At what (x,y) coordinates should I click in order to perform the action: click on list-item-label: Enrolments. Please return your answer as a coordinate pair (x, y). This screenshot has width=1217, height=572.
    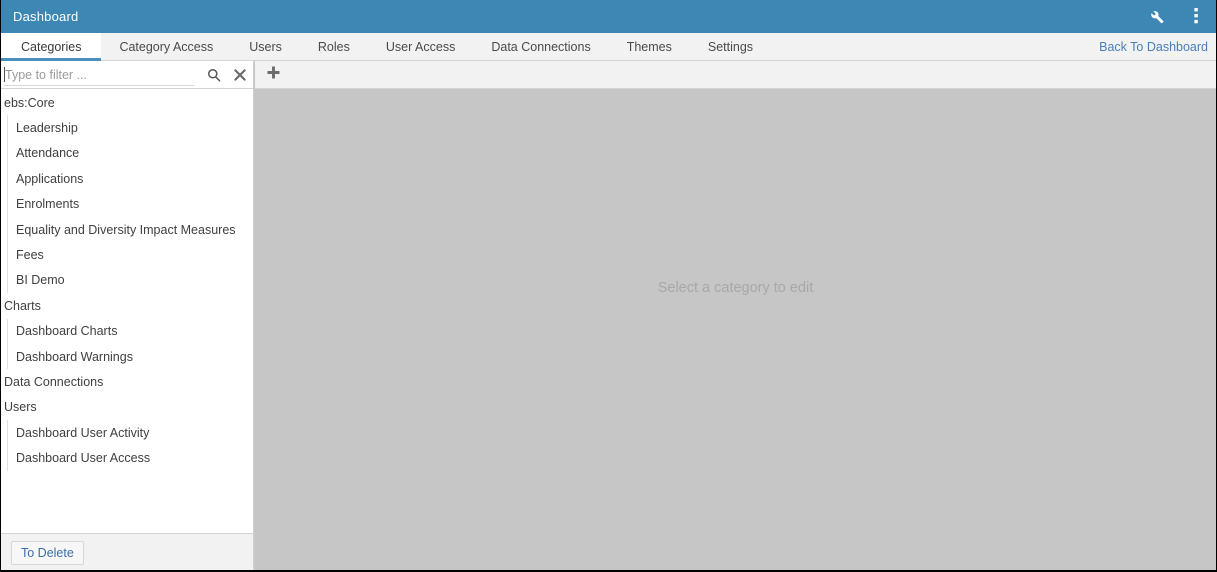
    Looking at the image, I should click on (48, 204).